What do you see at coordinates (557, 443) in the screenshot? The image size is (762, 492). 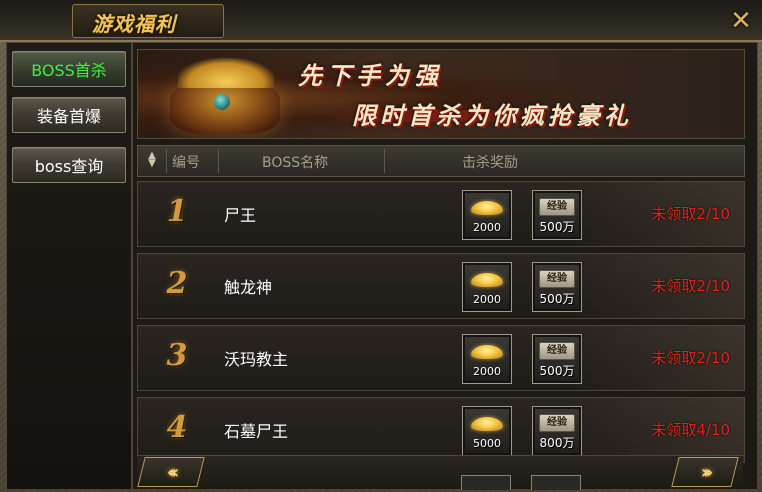 I see `exp-amount: 800万` at bounding box center [557, 443].